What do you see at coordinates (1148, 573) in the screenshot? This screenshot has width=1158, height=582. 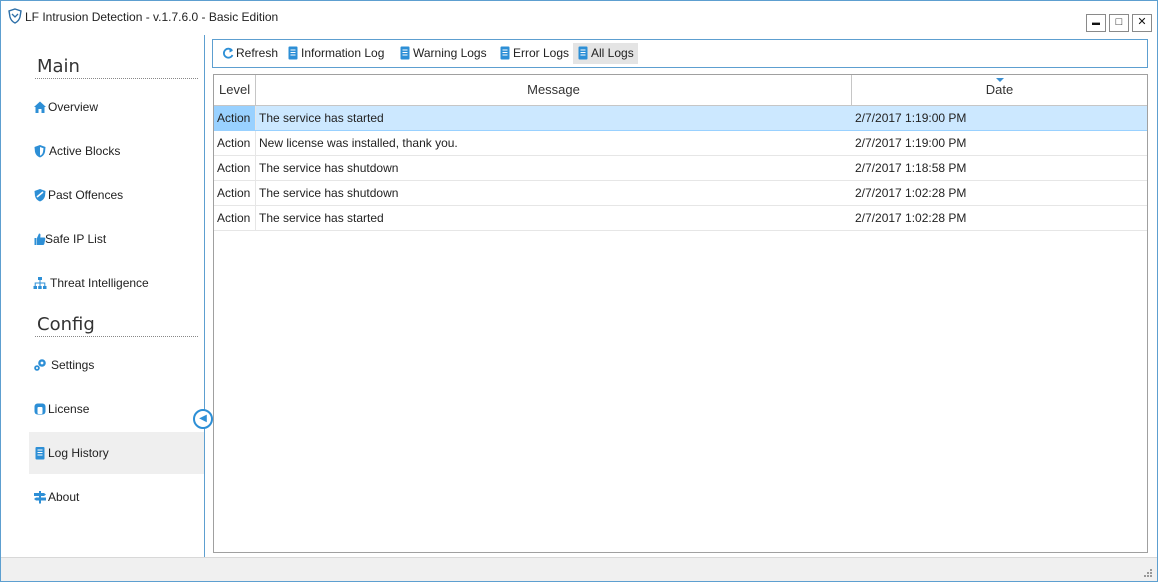 I see `resize-grip-icon` at bounding box center [1148, 573].